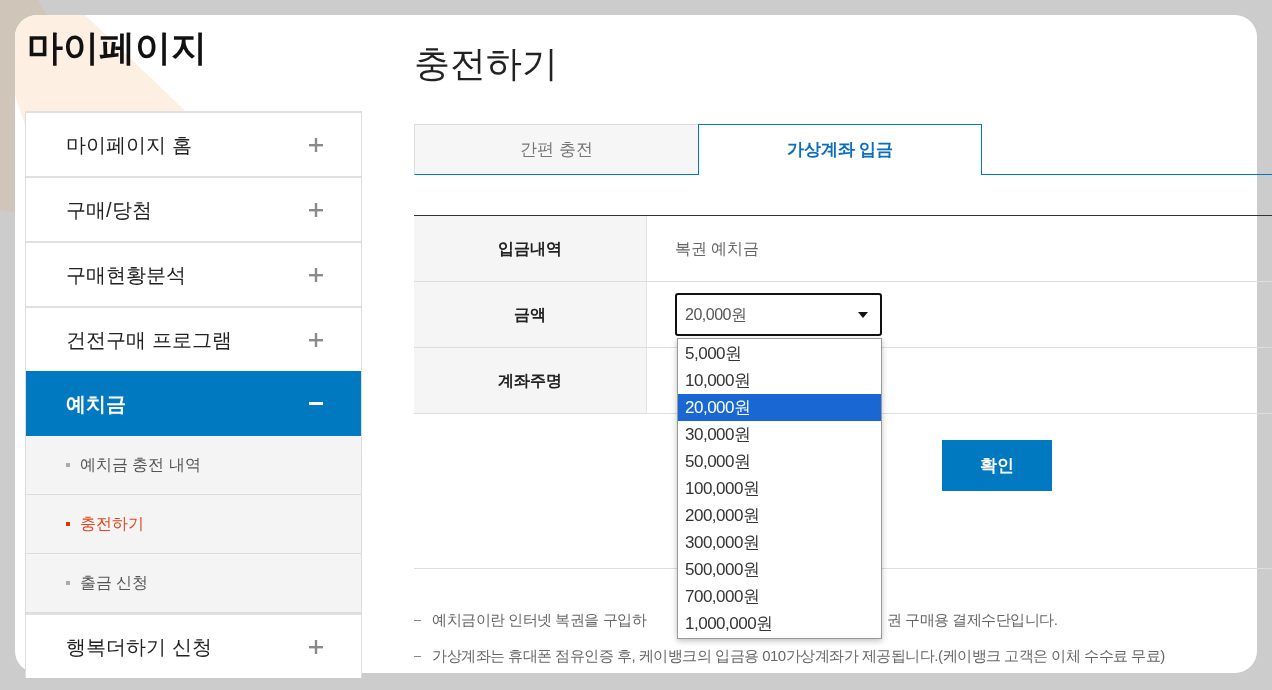 The width and height of the screenshot is (1272, 690). I want to click on tab: 가상계좌 입금, so click(840, 149).